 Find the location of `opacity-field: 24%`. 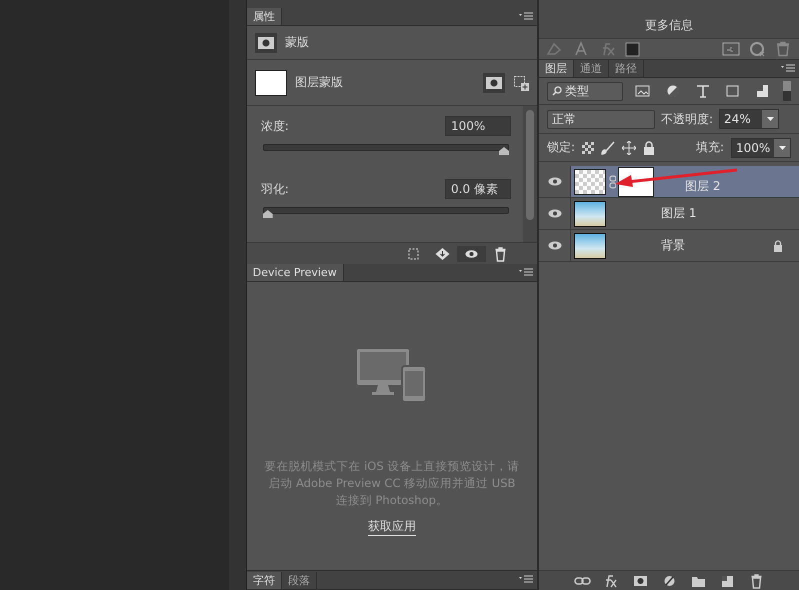

opacity-field: 24% is located at coordinates (749, 119).